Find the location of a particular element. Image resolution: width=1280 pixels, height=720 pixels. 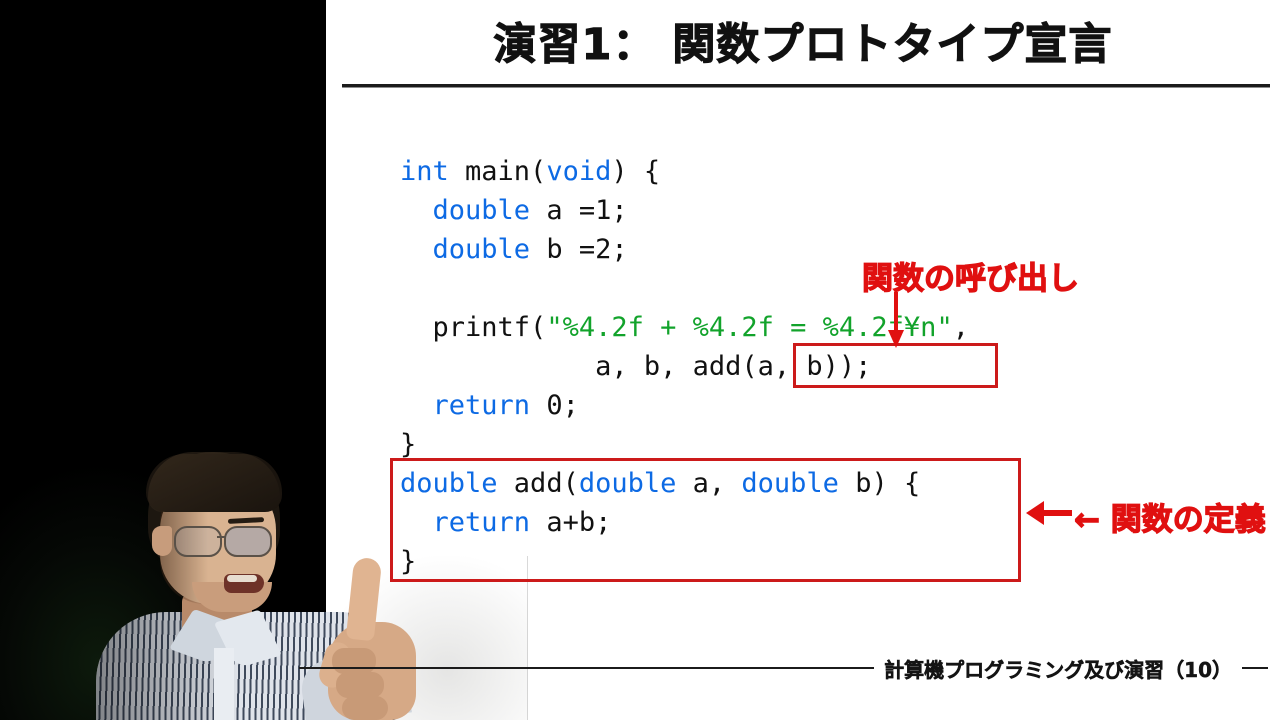

arrow-left-icon is located at coordinates (1049, 513).